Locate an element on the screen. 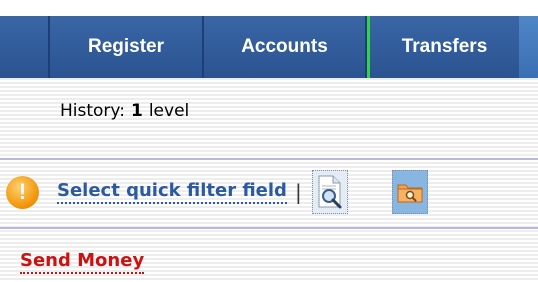 Image resolution: width=538 pixels, height=282 pixels. separator-bottom is located at coordinates (269, 228).